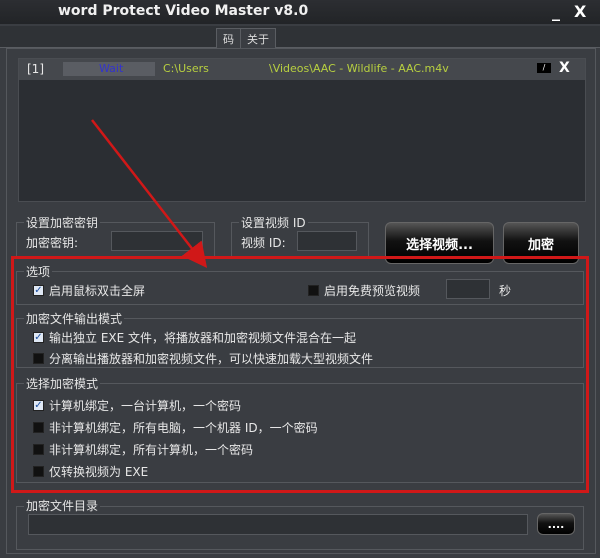  Describe the element at coordinates (149, 193) in the screenshot. I see `annotation-arrow` at that location.